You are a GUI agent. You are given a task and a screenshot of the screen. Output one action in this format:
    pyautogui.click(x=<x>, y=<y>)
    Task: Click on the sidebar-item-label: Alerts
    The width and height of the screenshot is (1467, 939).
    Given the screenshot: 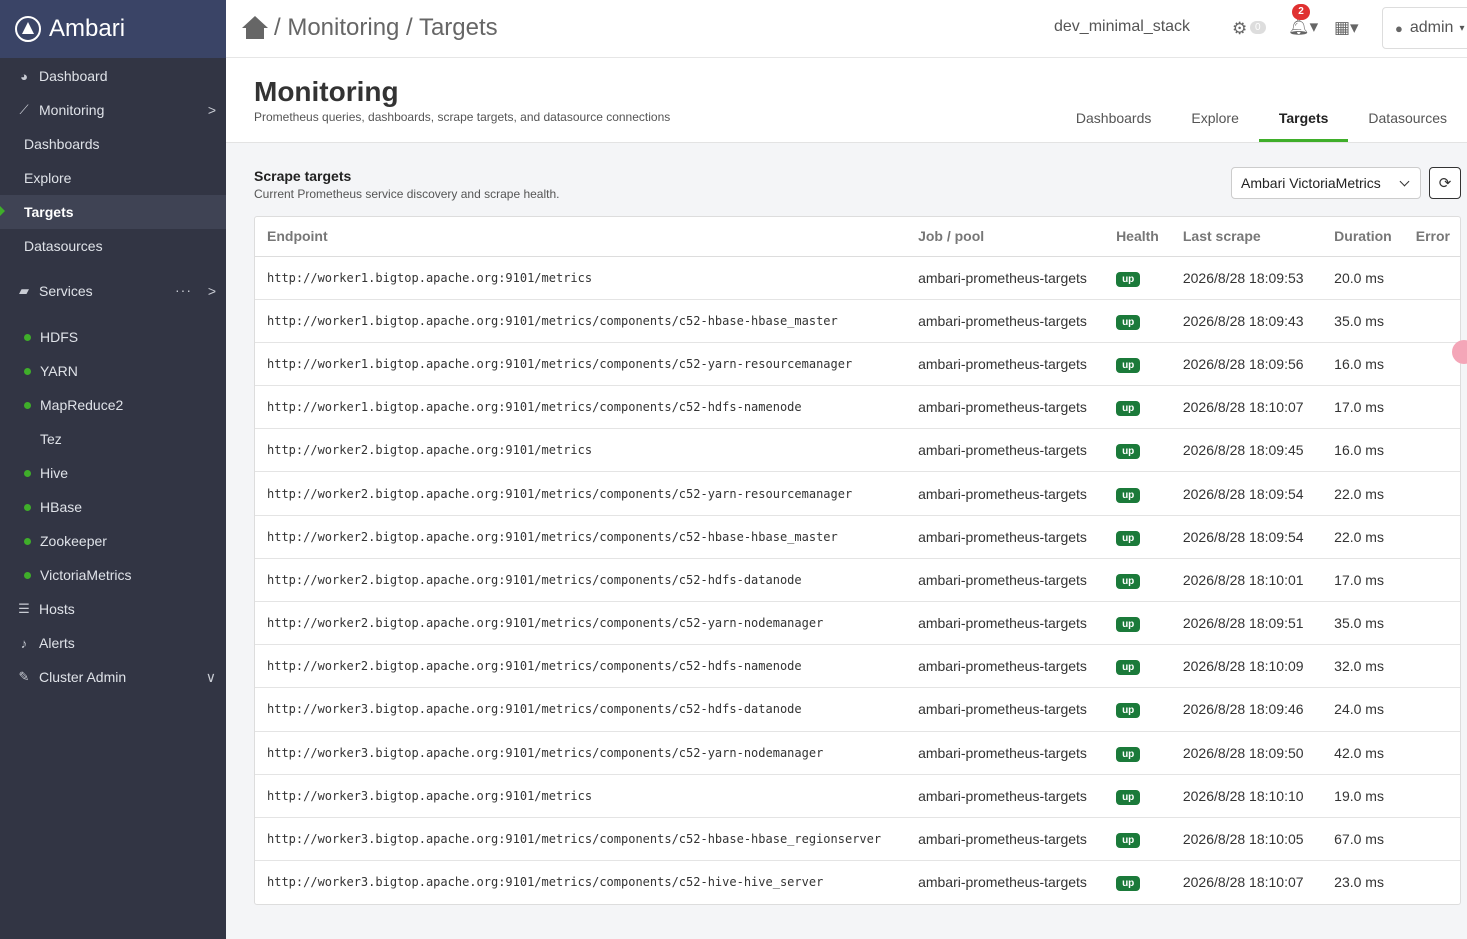 What is the action you would take?
    pyautogui.click(x=57, y=643)
    